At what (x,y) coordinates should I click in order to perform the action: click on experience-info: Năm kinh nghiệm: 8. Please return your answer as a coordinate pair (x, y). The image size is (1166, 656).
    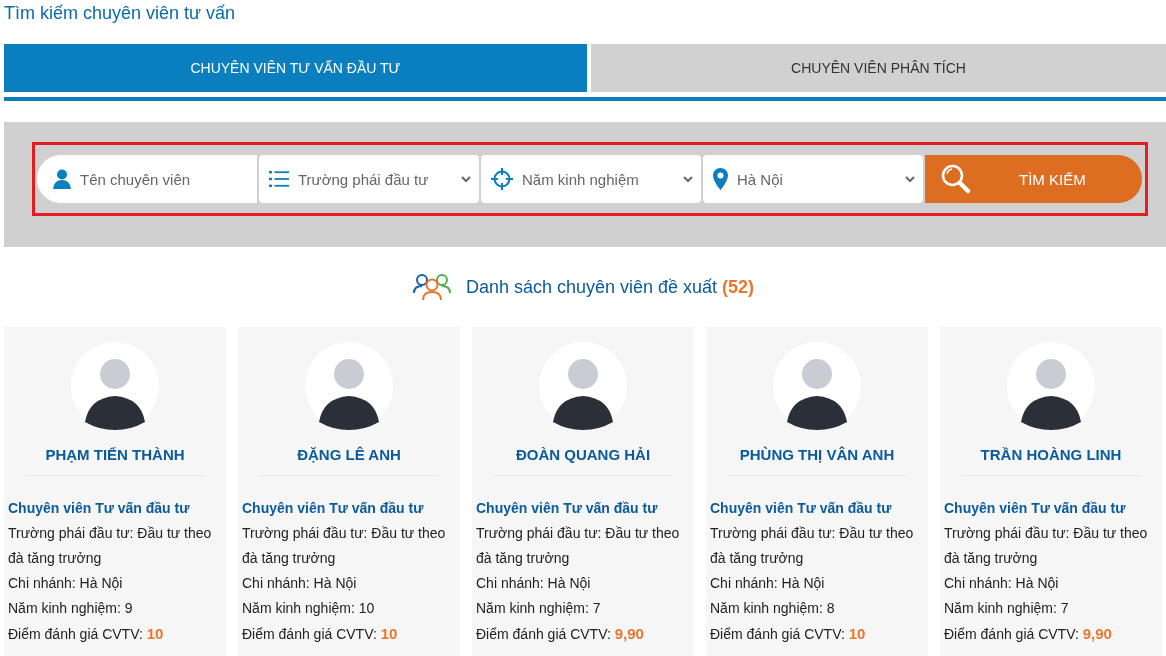
    Looking at the image, I should click on (773, 608).